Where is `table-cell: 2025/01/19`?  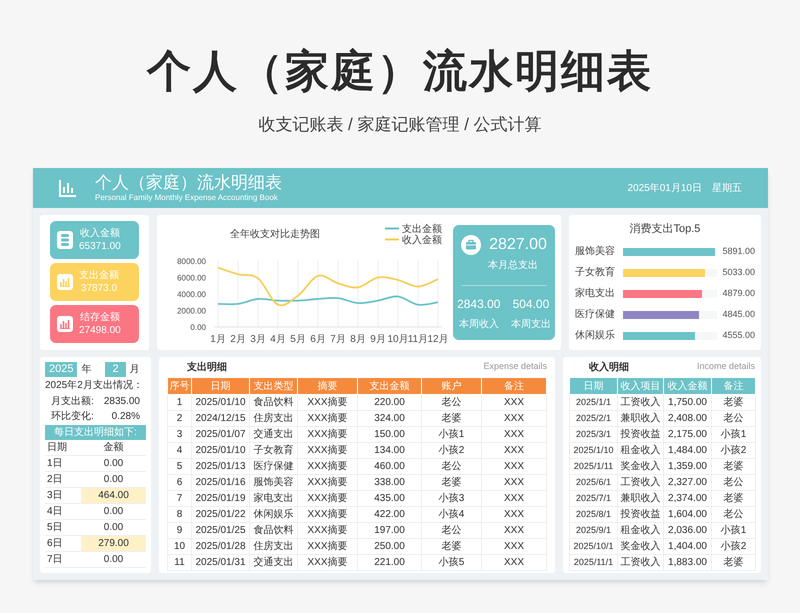 table-cell: 2025/01/19 is located at coordinates (221, 498).